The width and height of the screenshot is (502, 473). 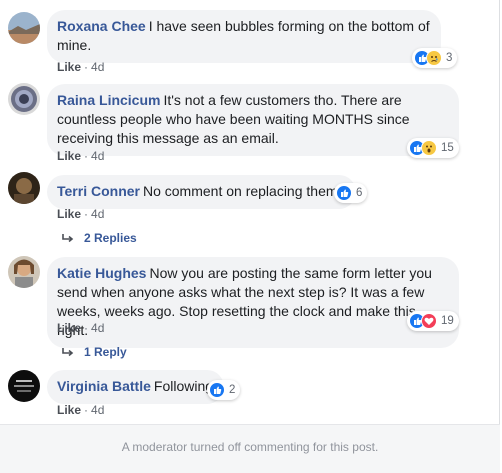 I want to click on reaction-count: 6, so click(x=359, y=193).